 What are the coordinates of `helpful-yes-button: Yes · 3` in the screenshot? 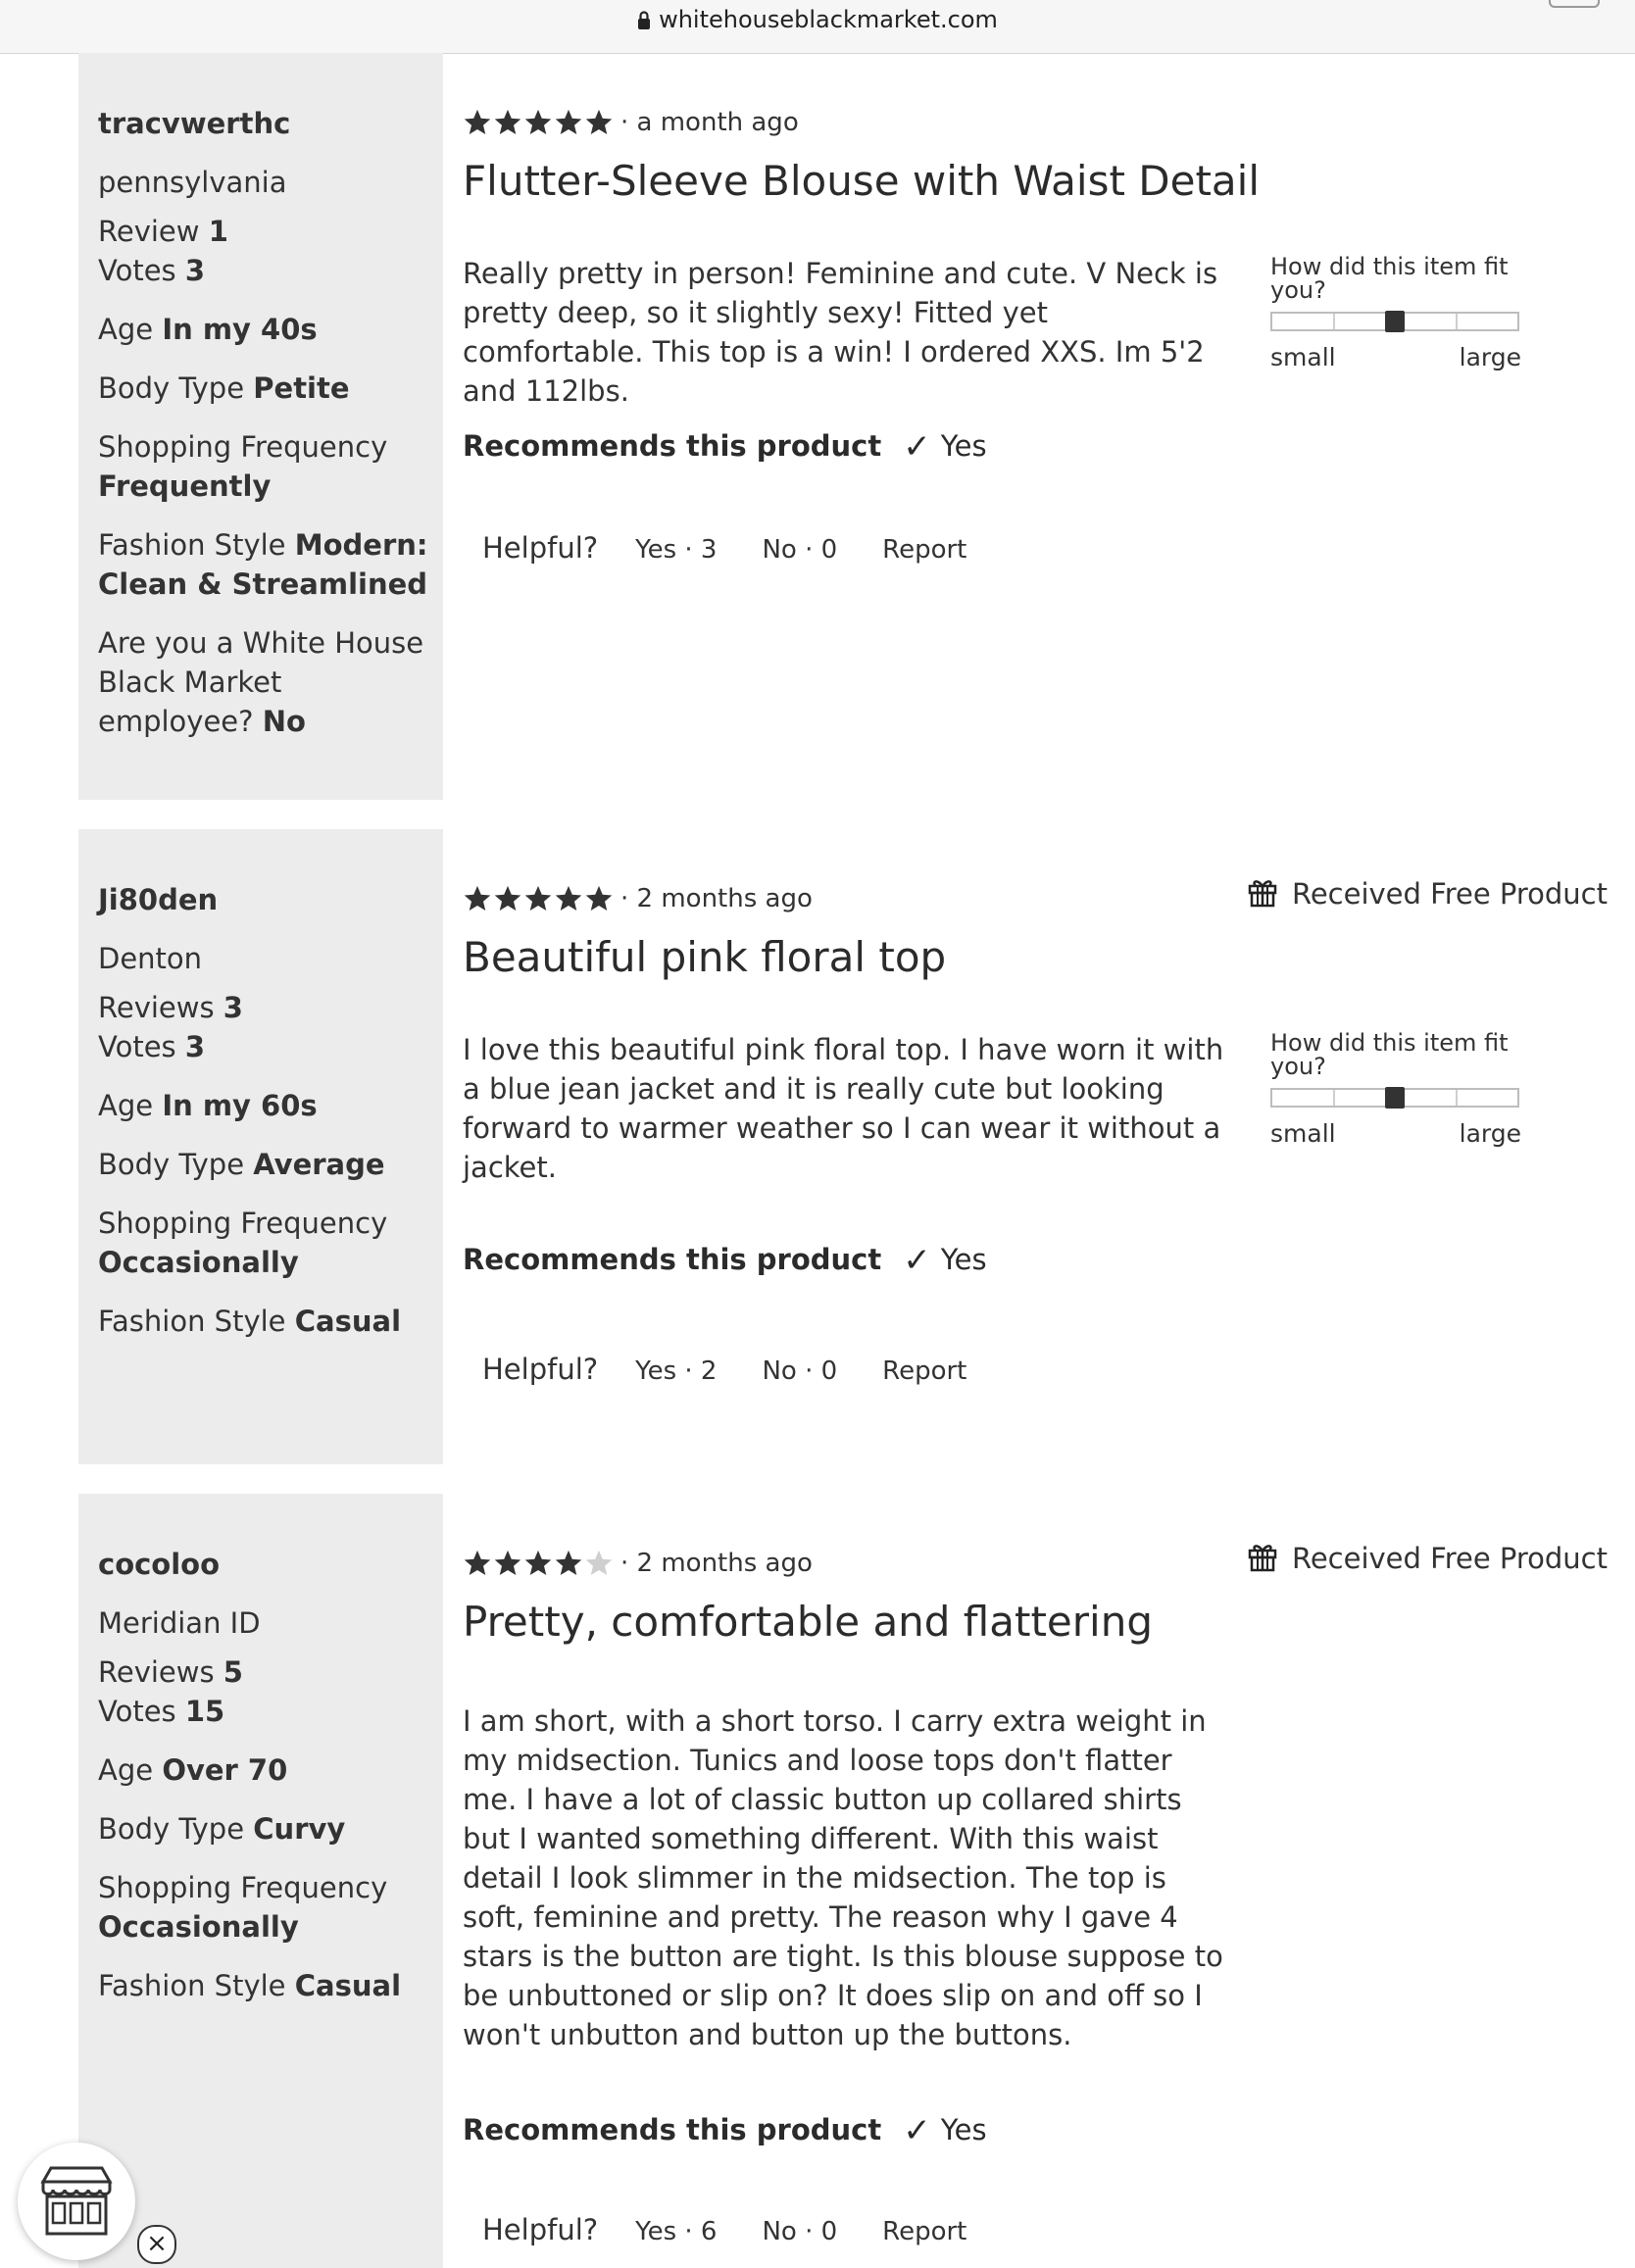 It's located at (676, 550).